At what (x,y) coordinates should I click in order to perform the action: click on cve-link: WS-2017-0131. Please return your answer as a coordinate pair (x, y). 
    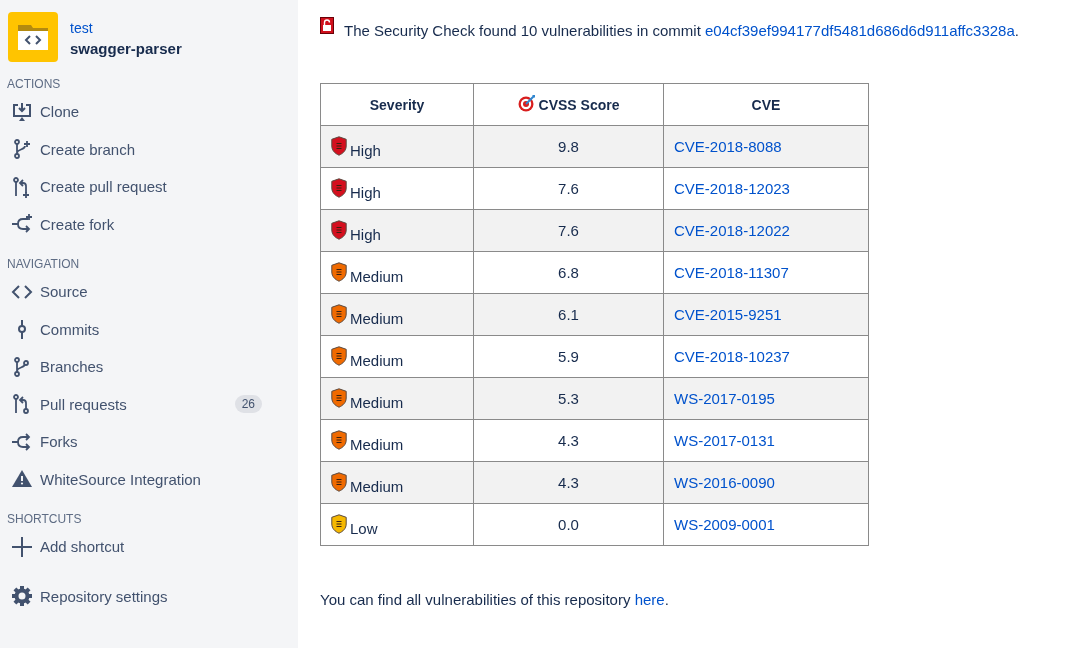
    Looking at the image, I should click on (724, 440).